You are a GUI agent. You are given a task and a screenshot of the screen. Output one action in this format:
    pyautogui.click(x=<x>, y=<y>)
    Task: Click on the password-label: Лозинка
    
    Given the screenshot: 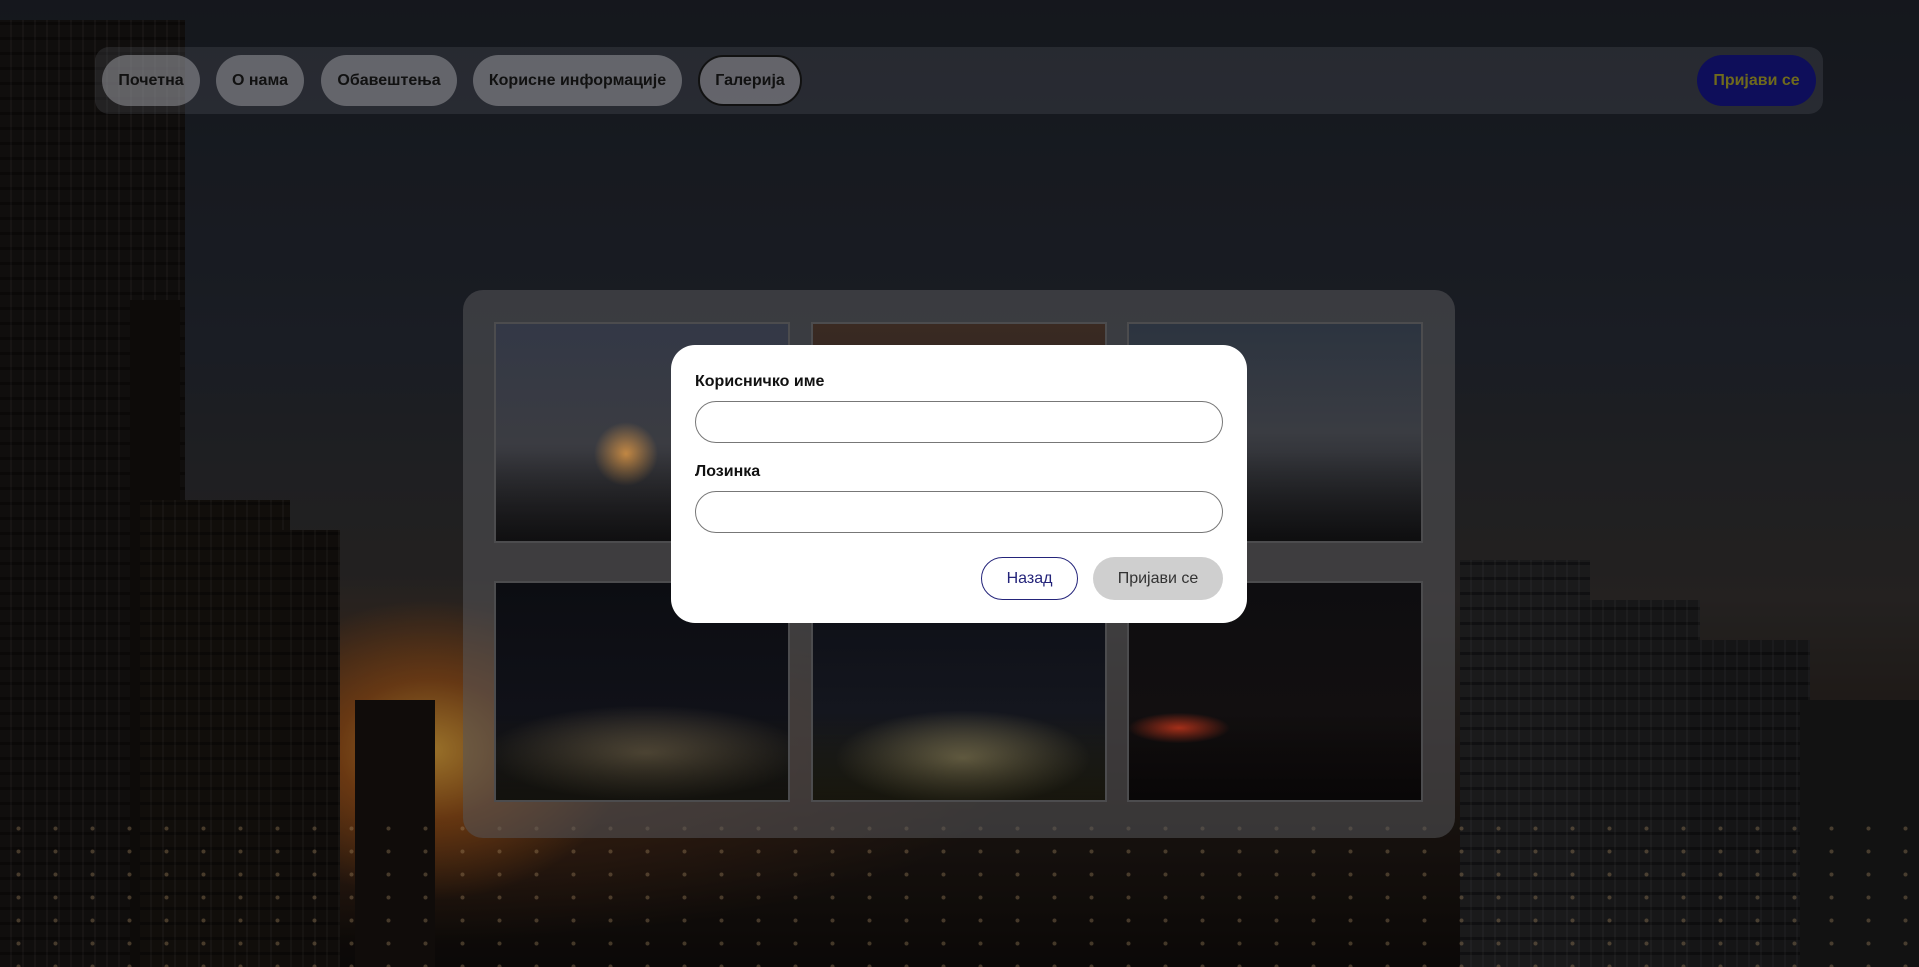 What is the action you would take?
    pyautogui.click(x=728, y=471)
    